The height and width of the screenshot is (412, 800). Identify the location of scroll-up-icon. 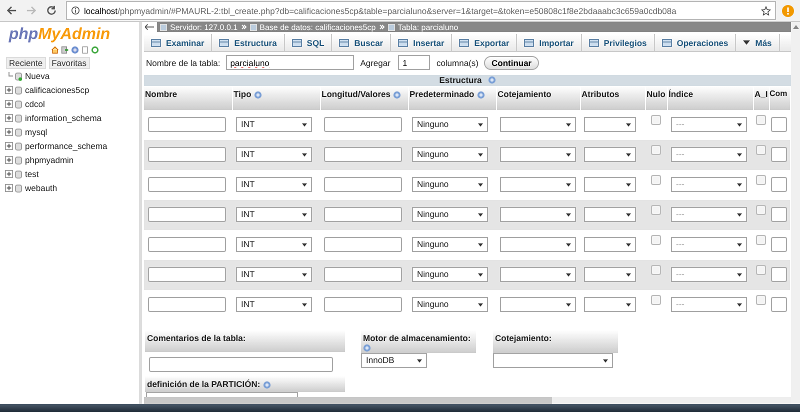
(795, 27).